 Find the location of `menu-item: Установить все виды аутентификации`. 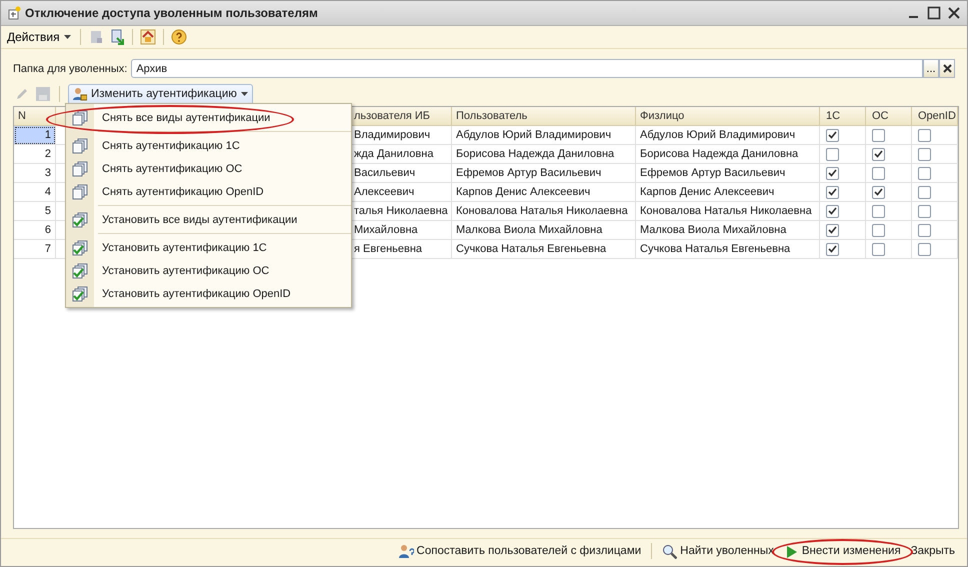

menu-item: Установить все виды аутентификации is located at coordinates (208, 219).